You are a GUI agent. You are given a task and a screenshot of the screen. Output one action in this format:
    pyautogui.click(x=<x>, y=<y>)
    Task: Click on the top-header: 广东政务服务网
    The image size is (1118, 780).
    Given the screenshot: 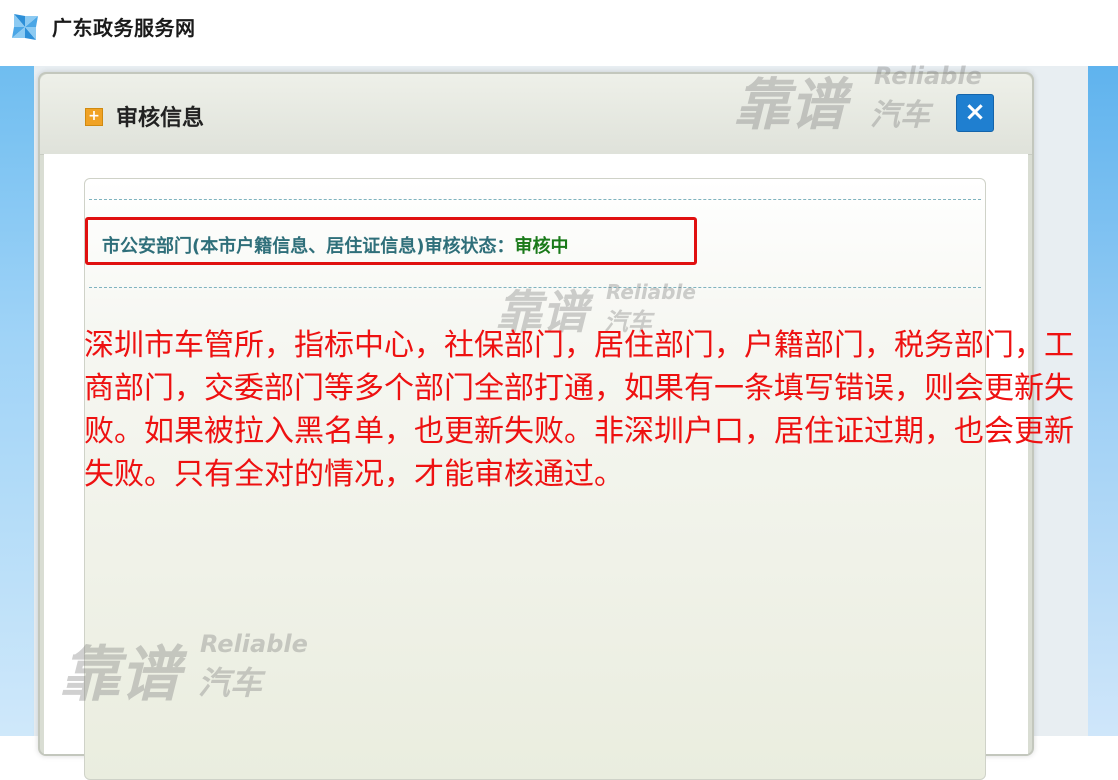 What is the action you would take?
    pyautogui.click(x=559, y=29)
    